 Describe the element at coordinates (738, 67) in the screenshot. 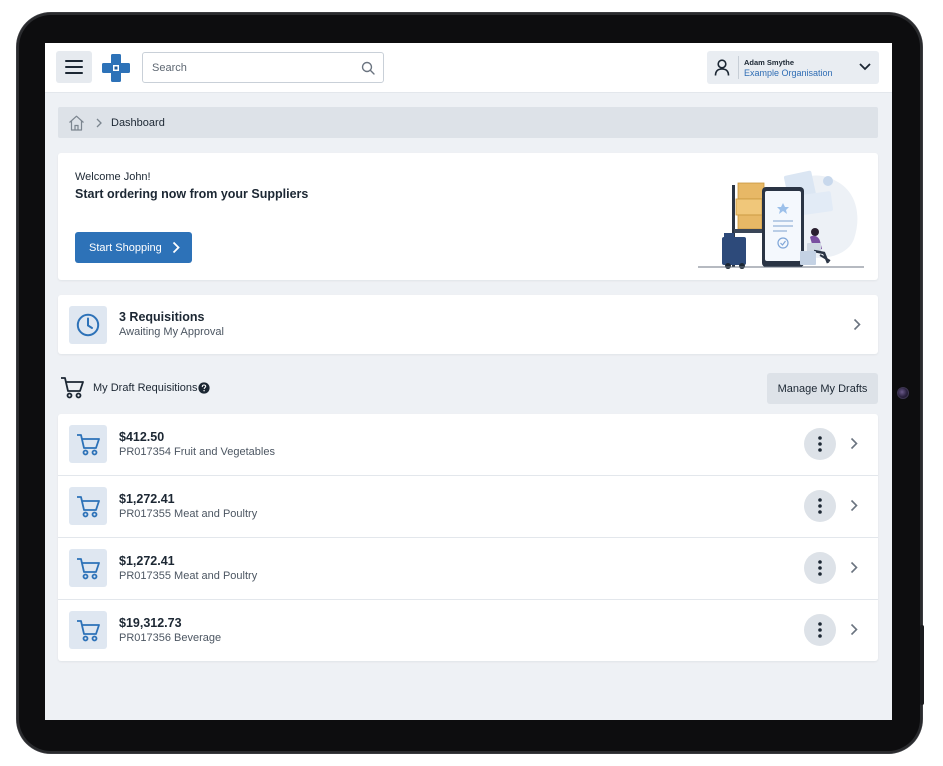

I see `user-divider` at that location.